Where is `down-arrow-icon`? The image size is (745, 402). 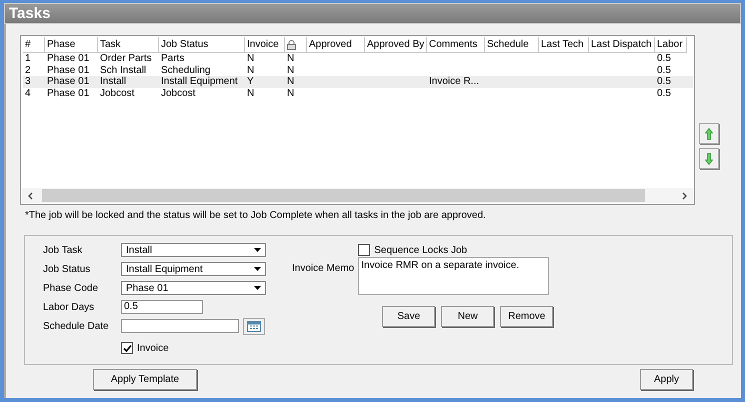 down-arrow-icon is located at coordinates (709, 158).